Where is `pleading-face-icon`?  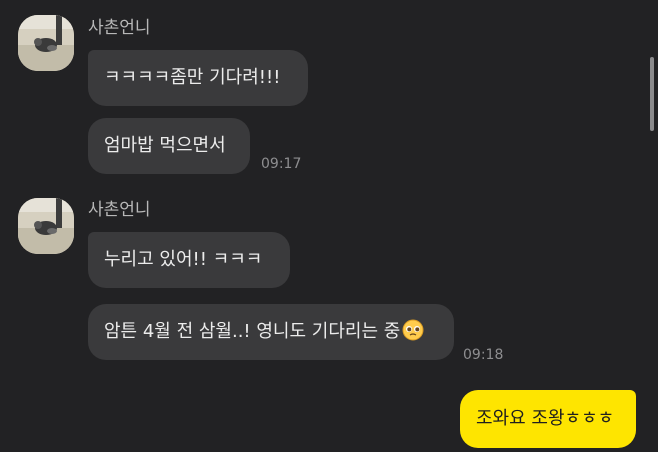 pleading-face-icon is located at coordinates (413, 330).